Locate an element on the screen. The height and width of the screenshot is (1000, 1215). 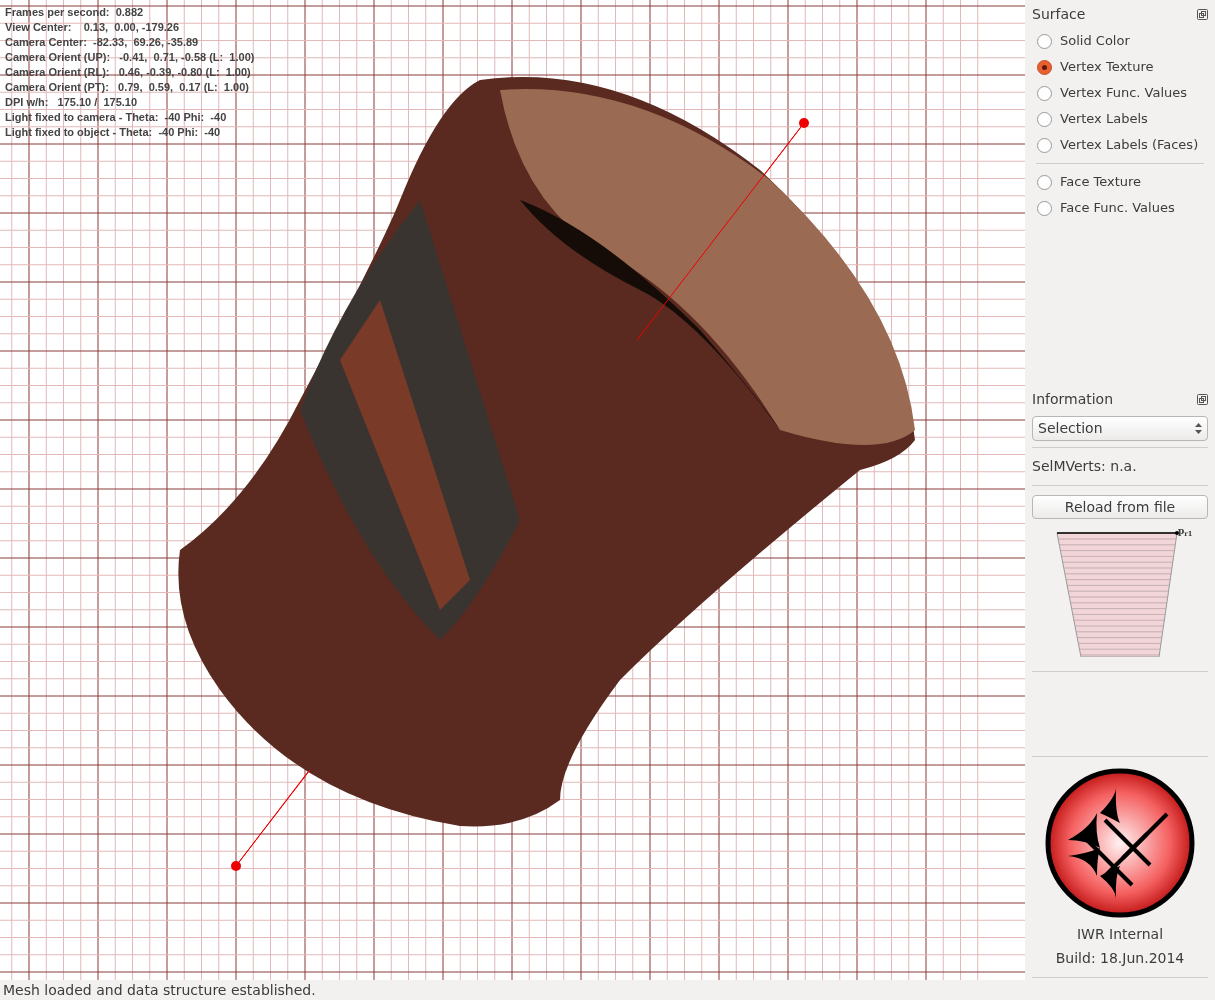
overlay-text: Light fixed to object - Theta: -40 Phi: -40 is located at coordinates (113, 132).